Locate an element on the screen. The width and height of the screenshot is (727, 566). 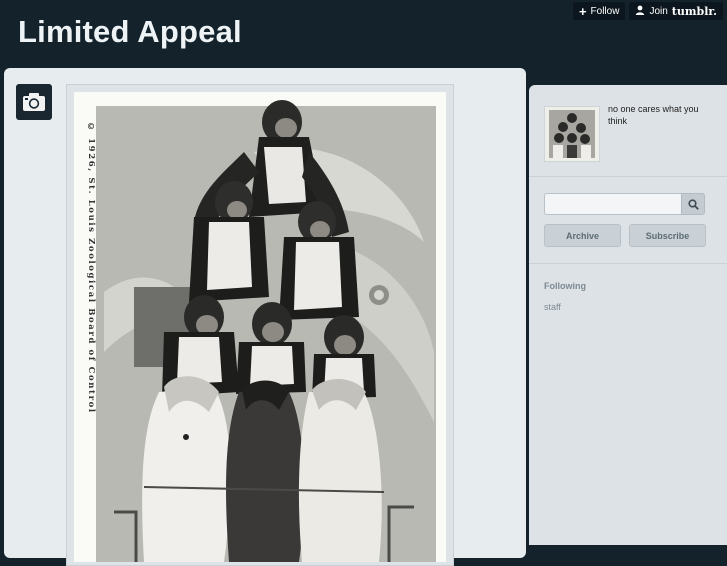
subscribe-button: Subscribe is located at coordinates (667, 235).